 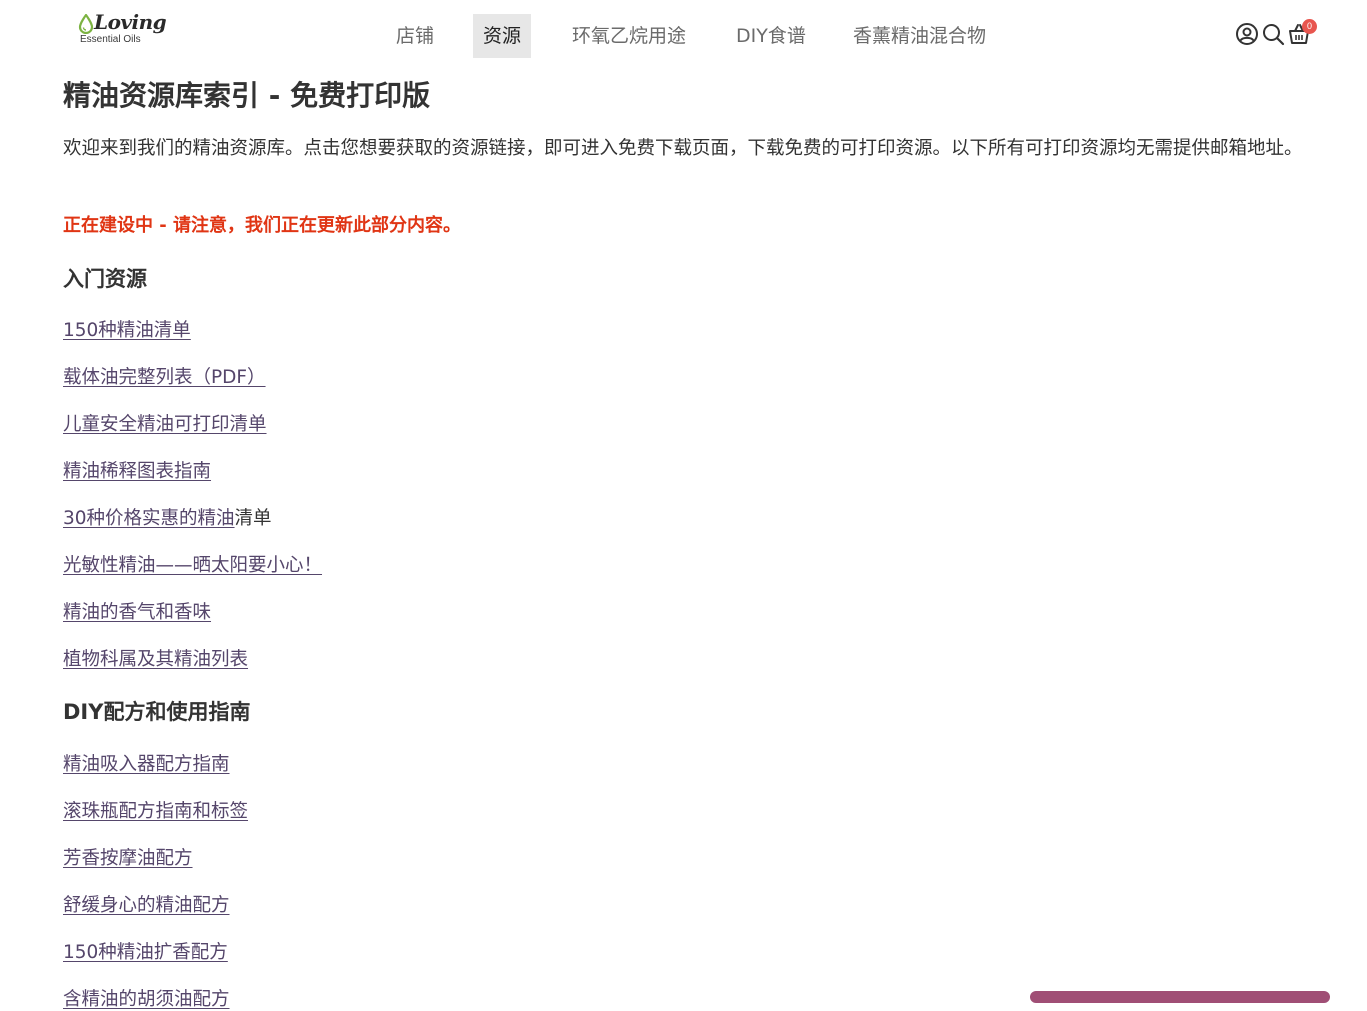 I want to click on link-massage-oil-recipes: 芳香按摩油配方, so click(x=128, y=857).